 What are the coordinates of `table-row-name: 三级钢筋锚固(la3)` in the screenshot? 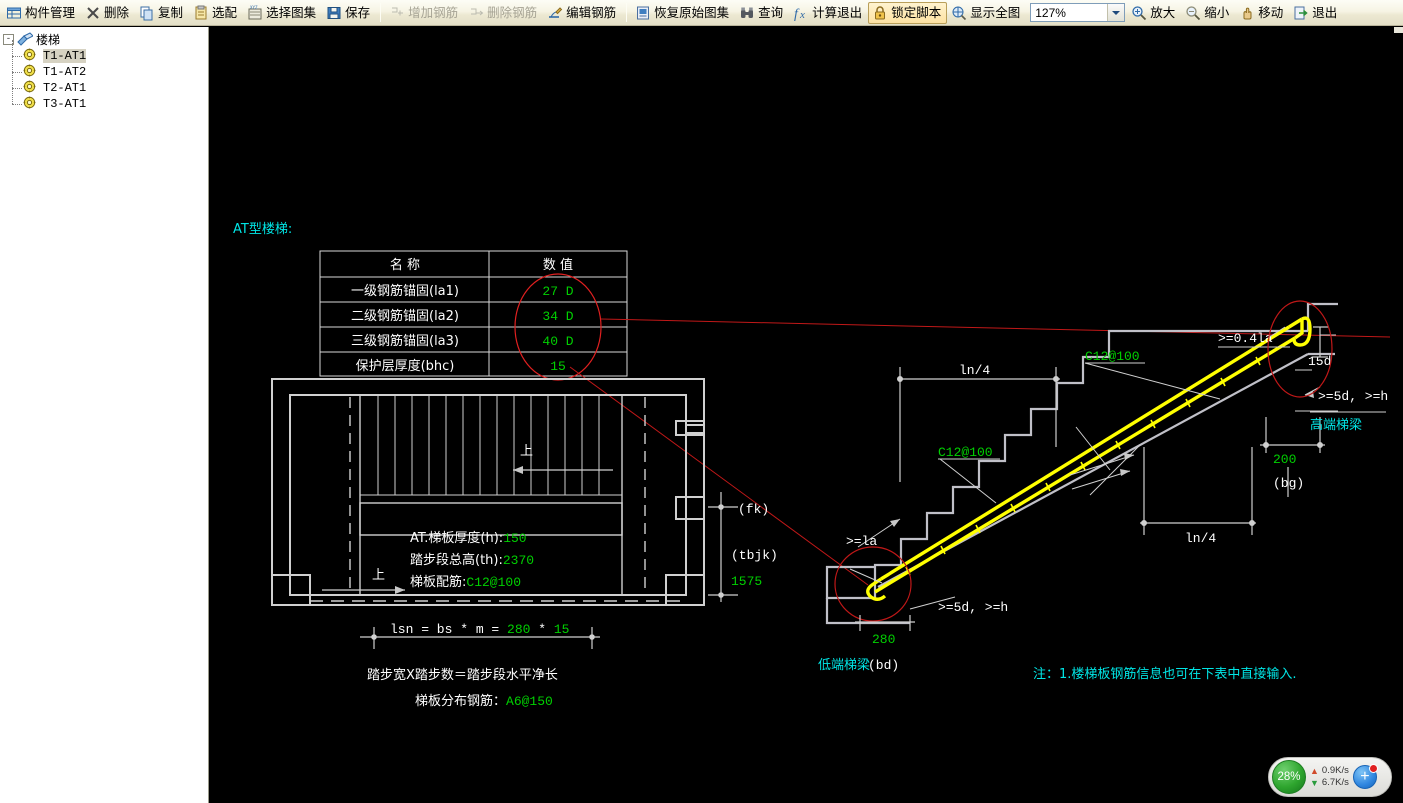 It's located at (405, 341).